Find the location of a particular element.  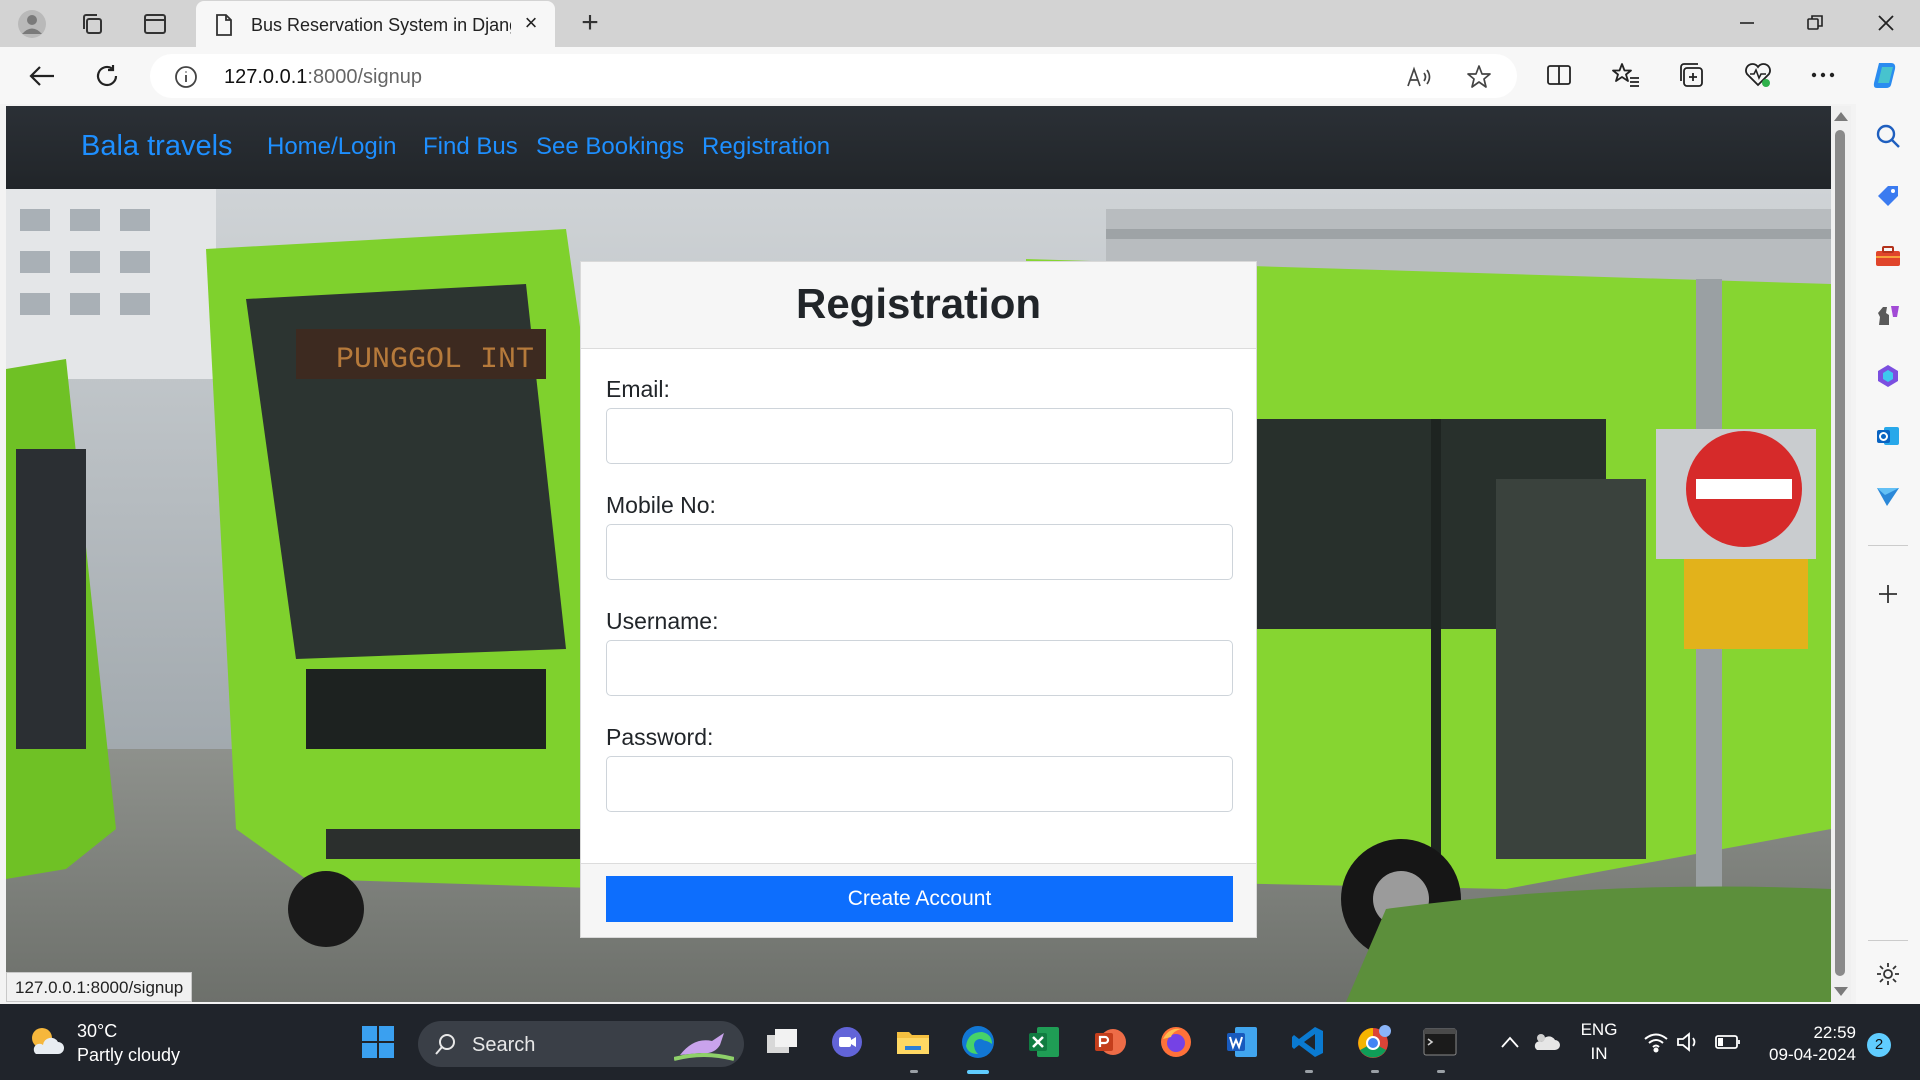

browser-essentials-icon is located at coordinates (1758, 75).